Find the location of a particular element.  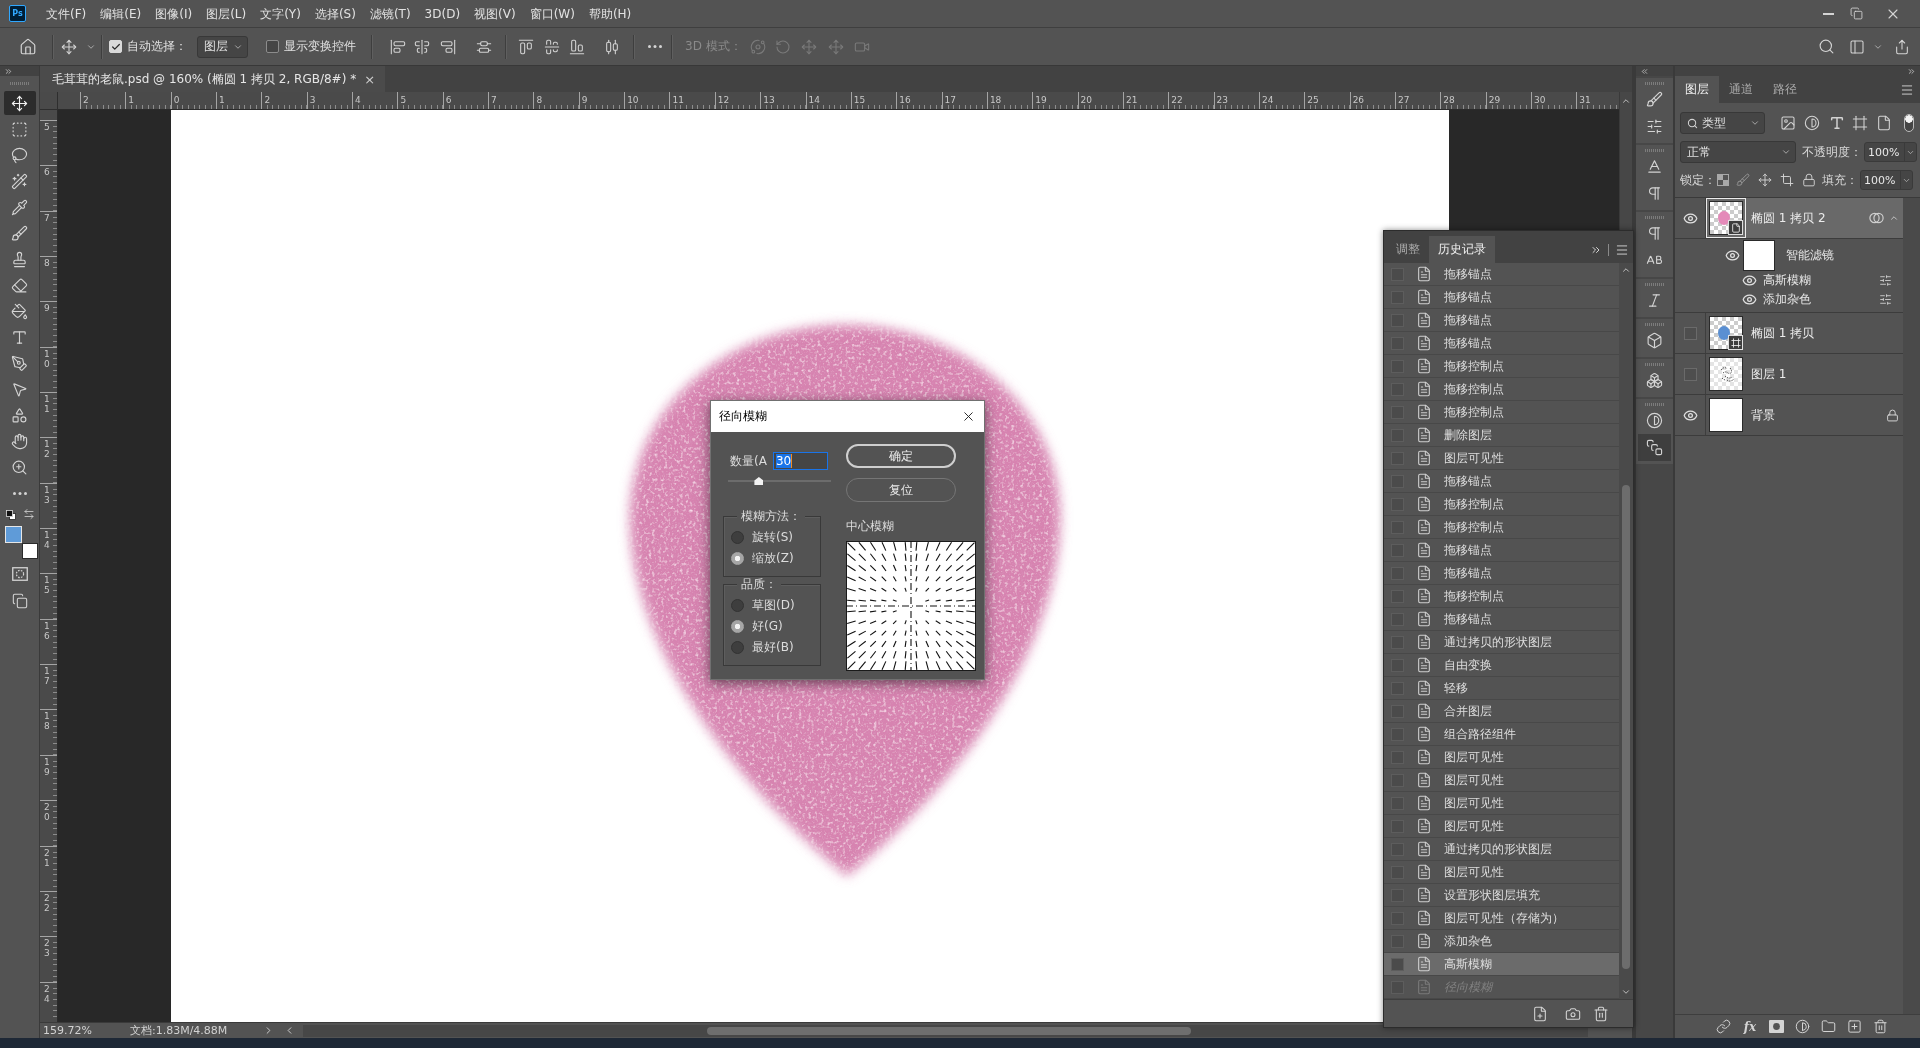

radio-option: 草图(D) is located at coordinates (772, 605).